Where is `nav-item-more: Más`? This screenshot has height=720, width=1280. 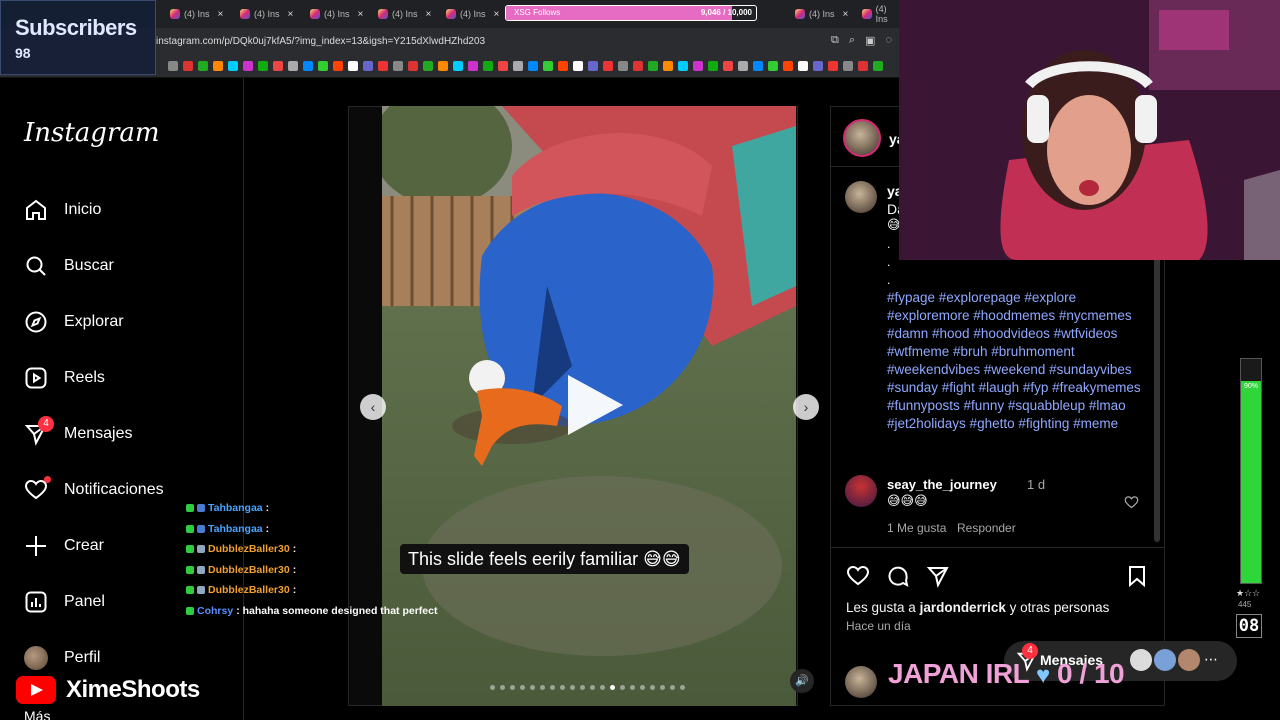 nav-item-more: Más is located at coordinates (37, 711).